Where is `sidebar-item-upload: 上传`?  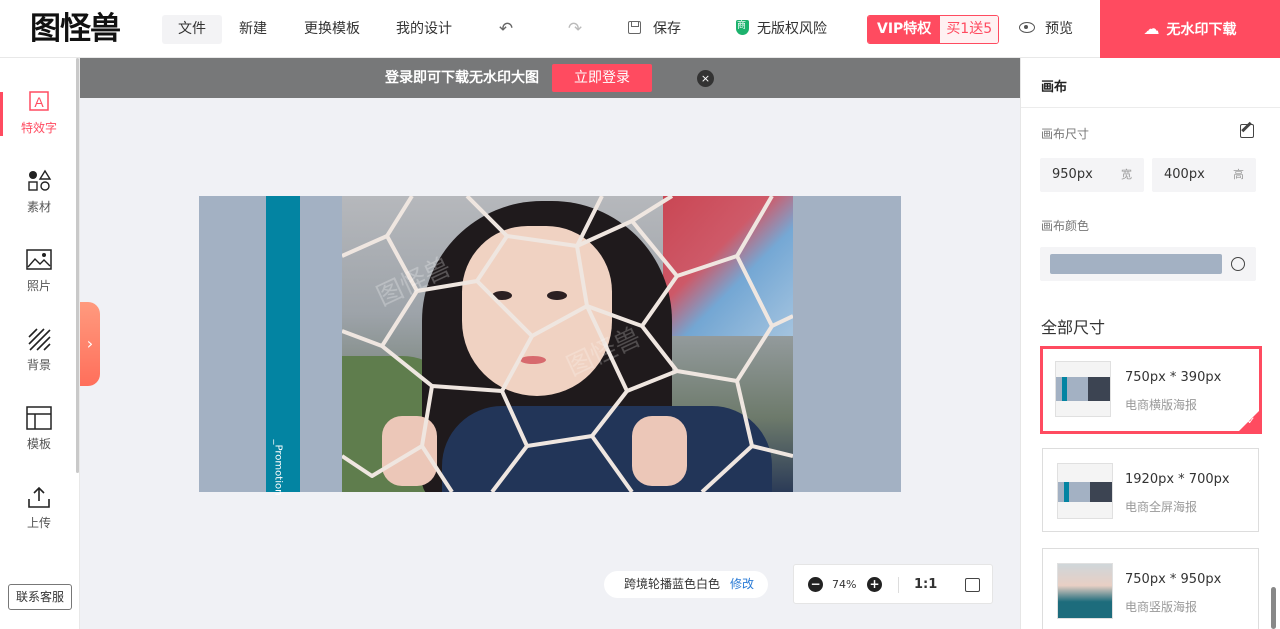 sidebar-item-upload: 上传 is located at coordinates (39, 515).